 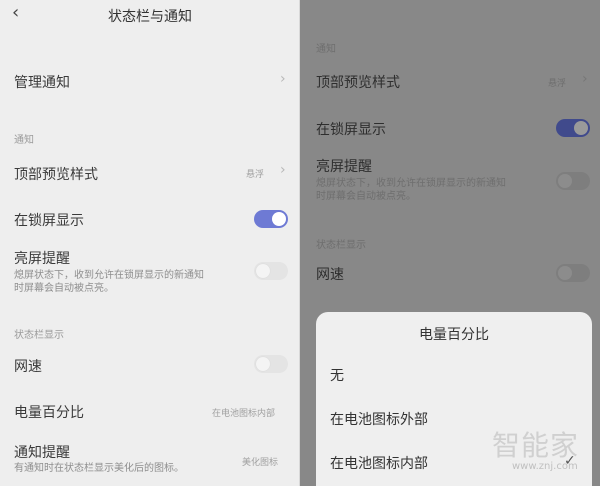 I want to click on page-title: 状态栏与通知, so click(x=150, y=17).